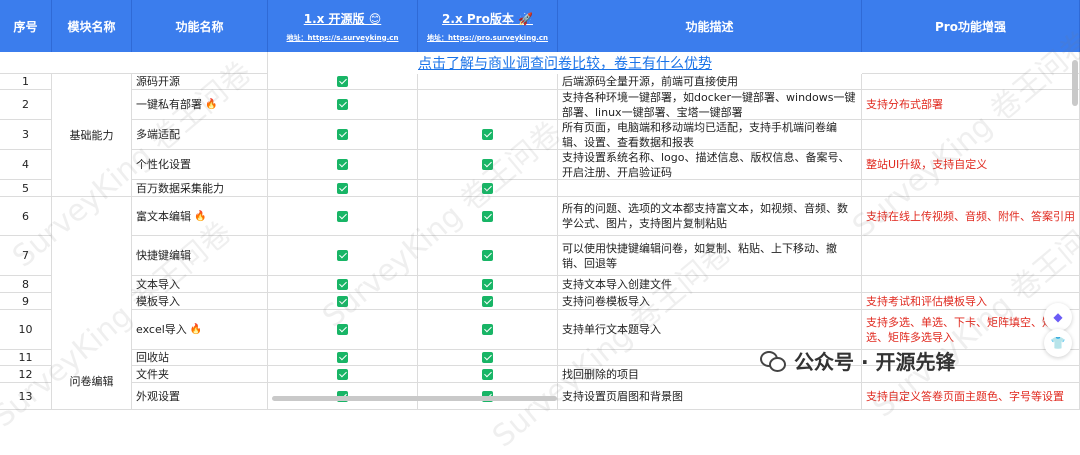  I want to click on row-index: 10, so click(26, 330).